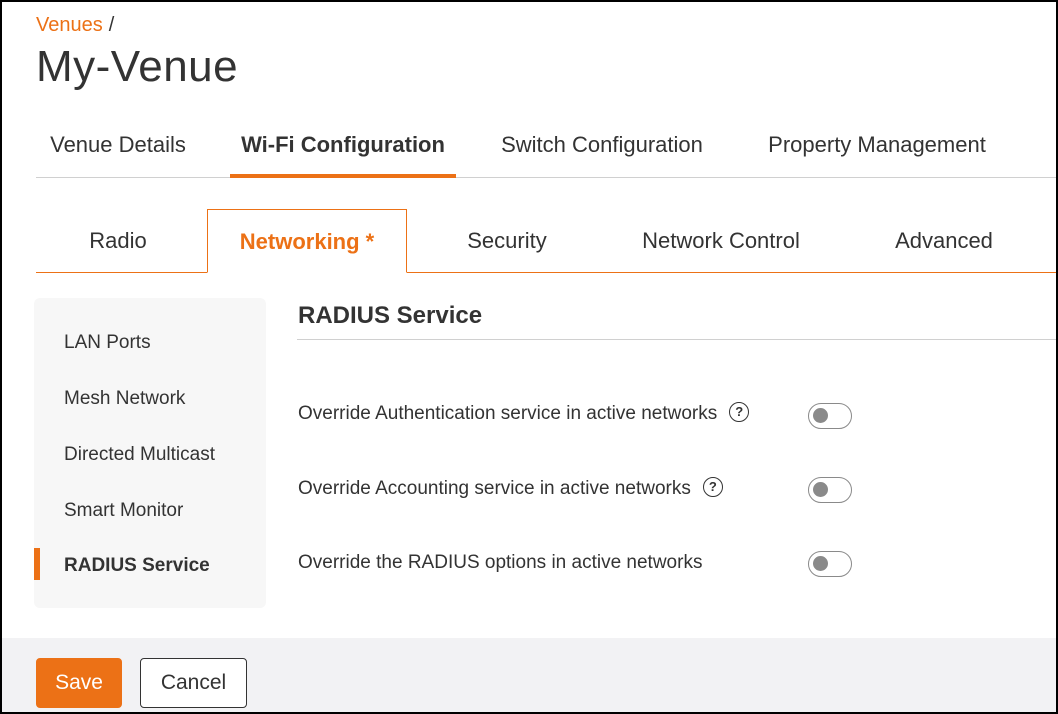 Image resolution: width=1058 pixels, height=714 pixels. Describe the element at coordinates (118, 241) in the screenshot. I see `subtab-radio: Radio` at that location.